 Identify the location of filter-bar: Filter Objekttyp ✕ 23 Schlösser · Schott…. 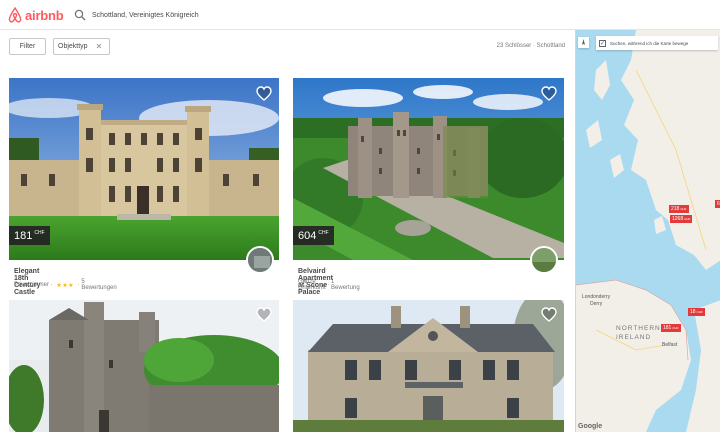
(287, 46).